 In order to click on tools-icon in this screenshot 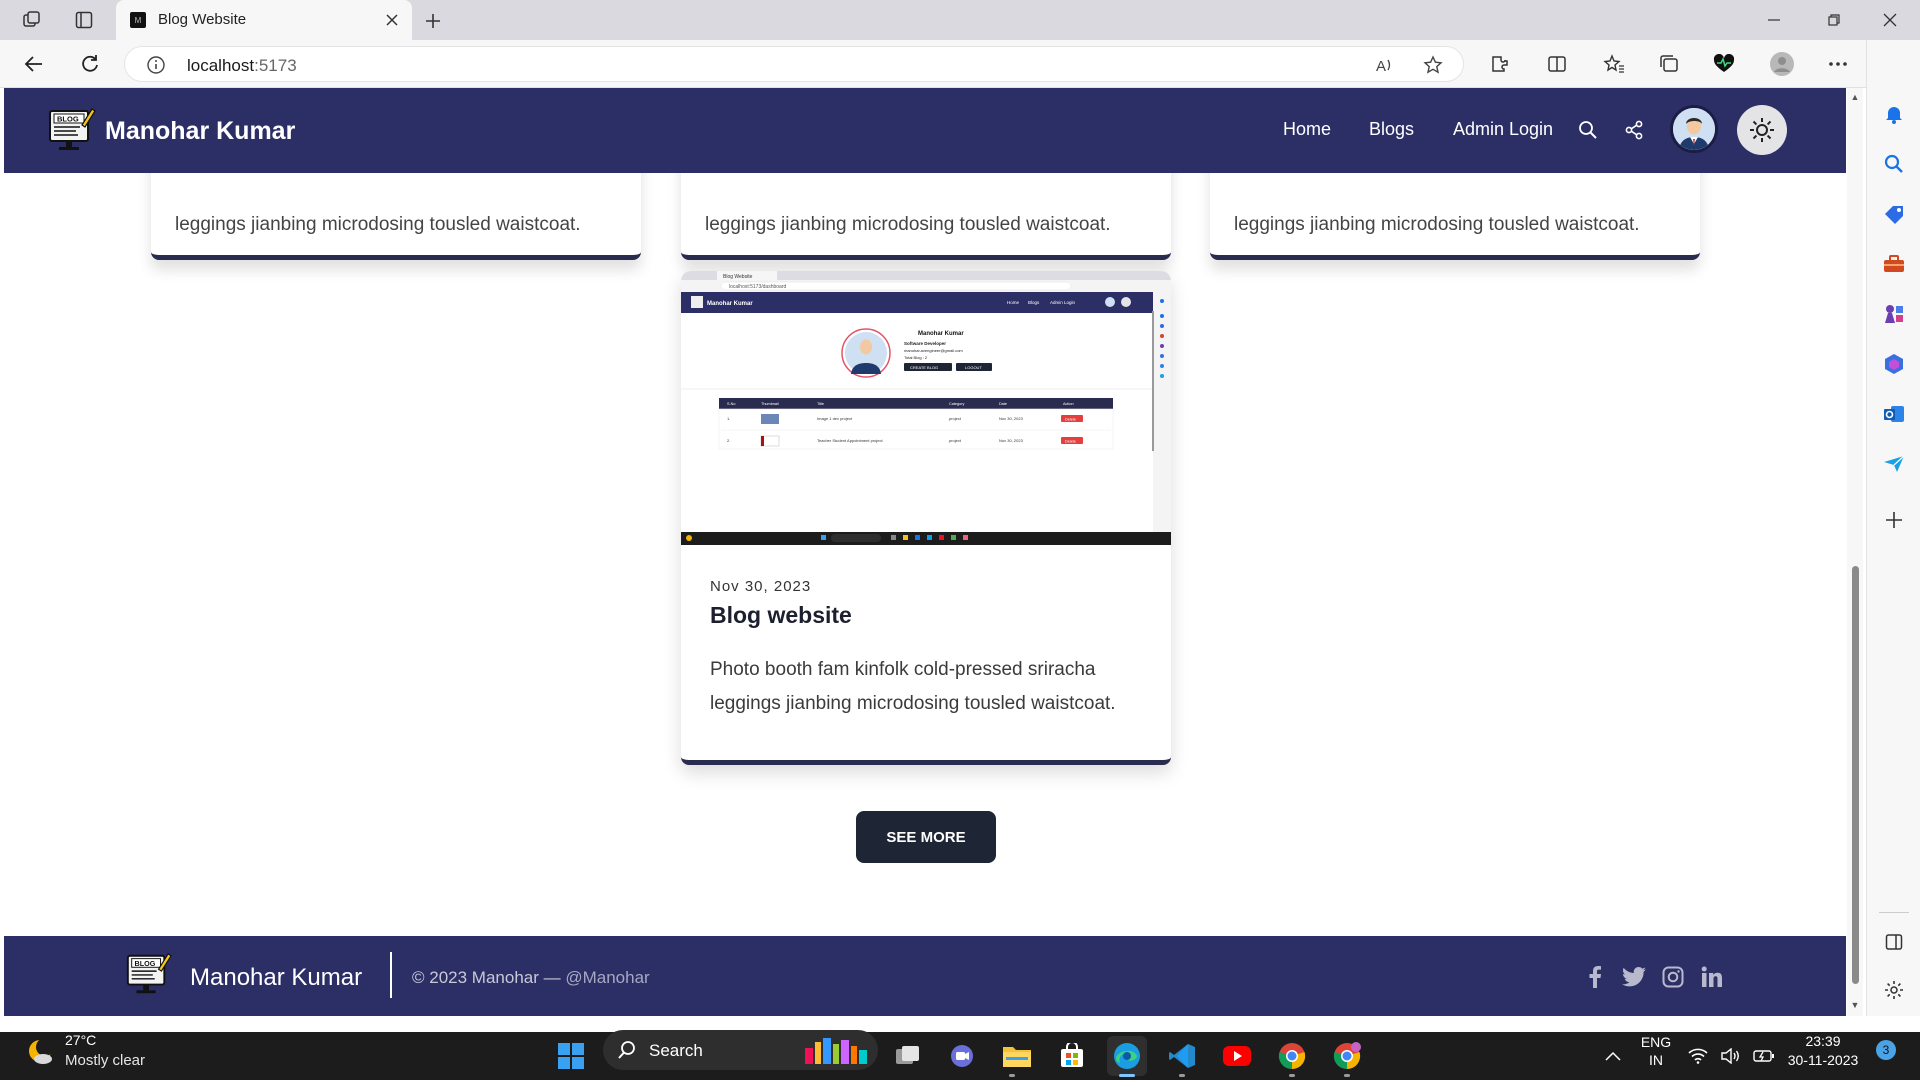, I will do `click(1894, 264)`.